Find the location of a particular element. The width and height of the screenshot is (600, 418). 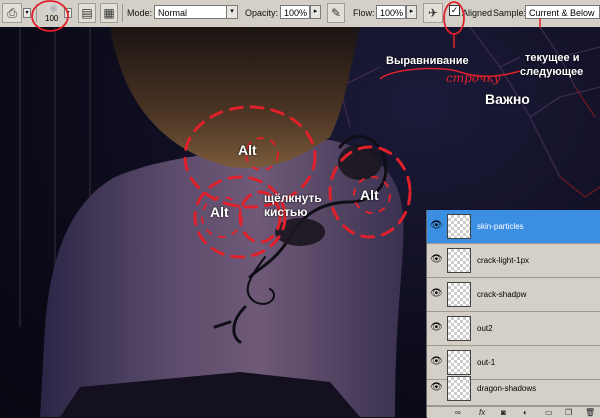

layer-row: 👁 skin-particles is located at coordinates (513, 227).